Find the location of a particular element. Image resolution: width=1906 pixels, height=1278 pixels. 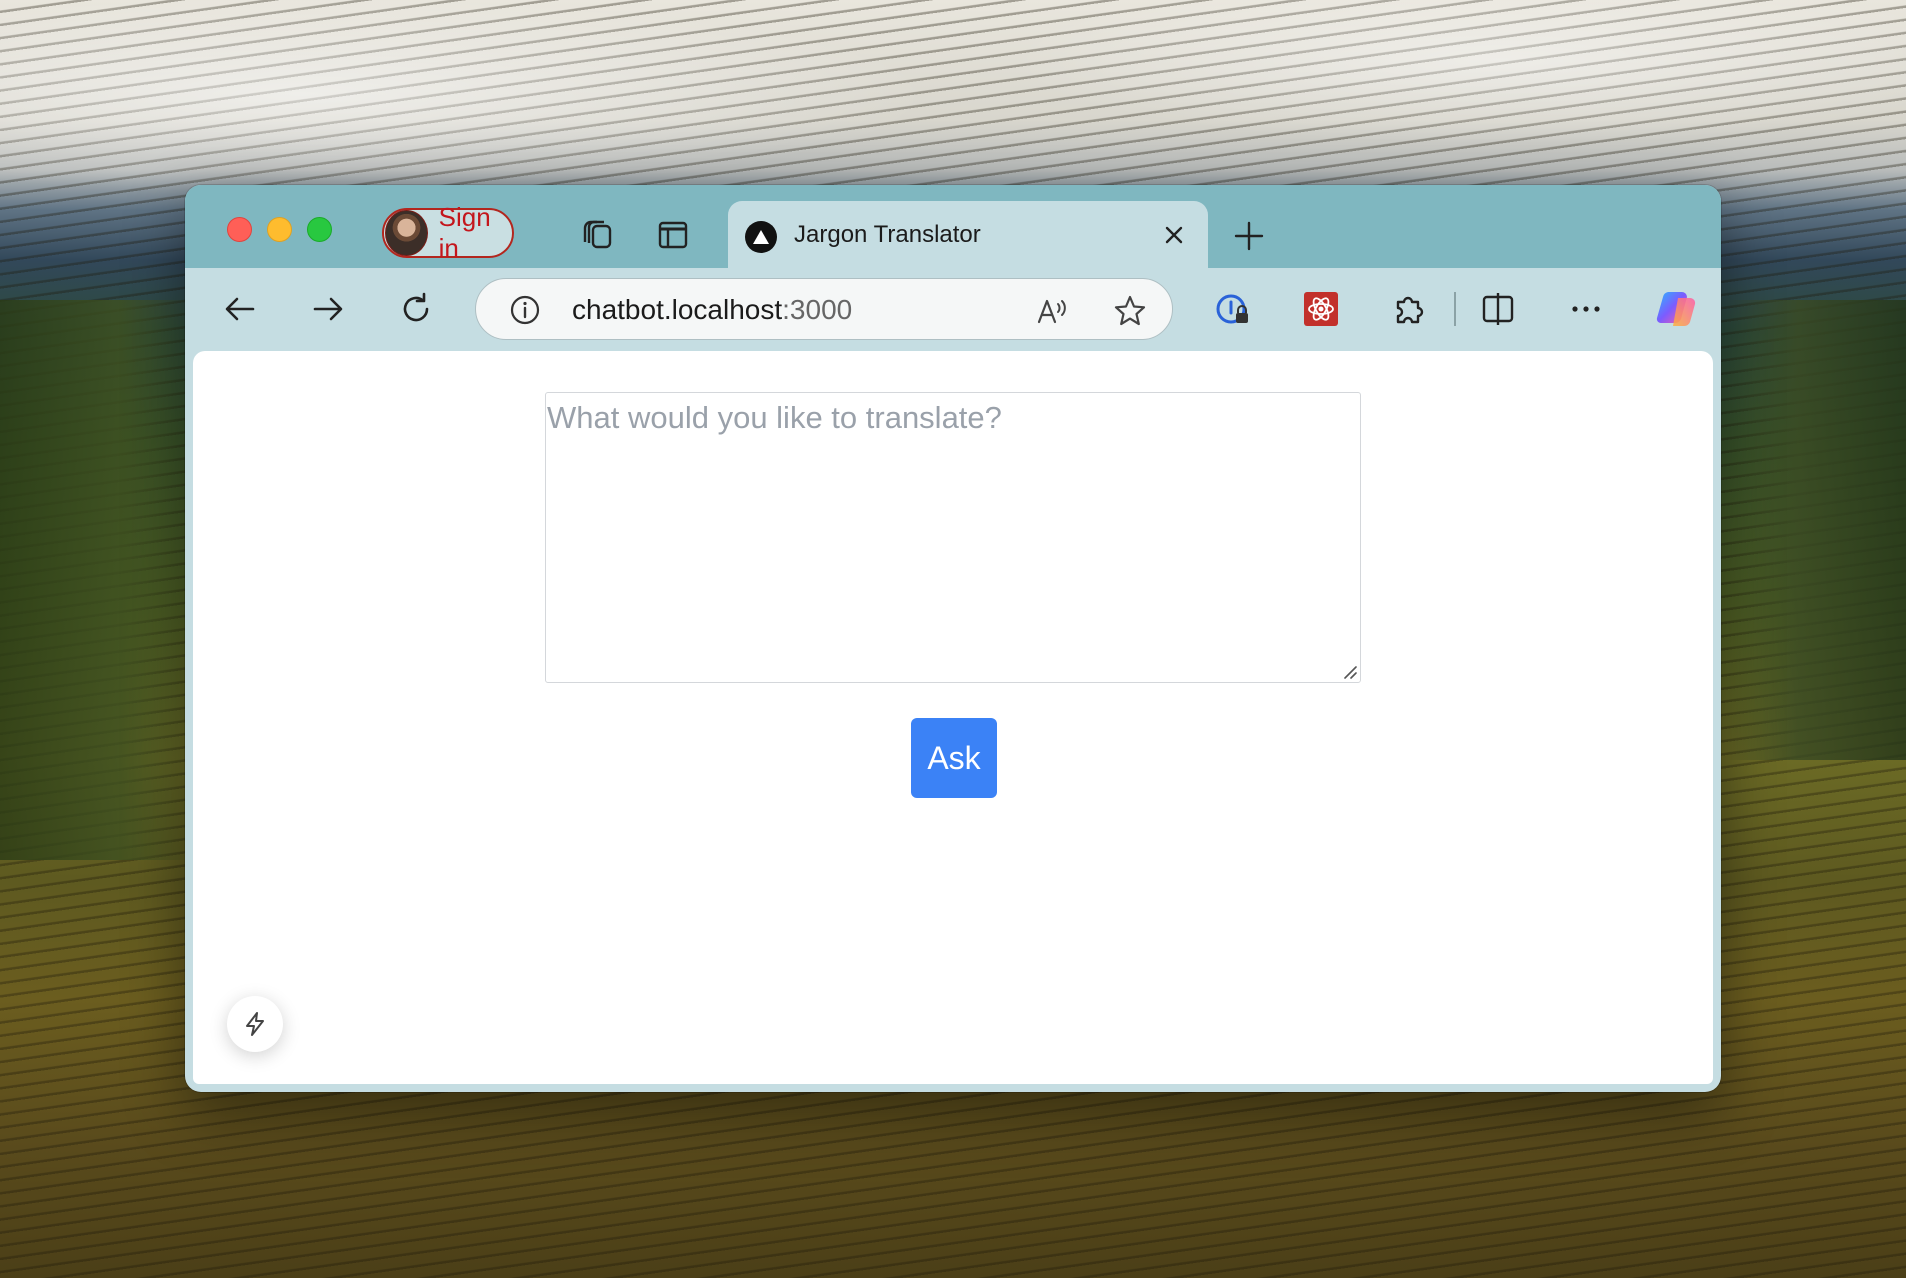

new-tab-icon is located at coordinates (1249, 236).